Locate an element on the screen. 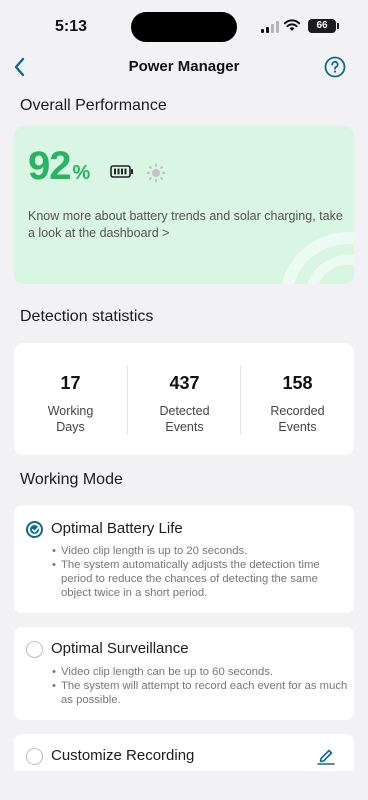 The width and height of the screenshot is (368, 800). performance-value: 92% is located at coordinates (59, 166).